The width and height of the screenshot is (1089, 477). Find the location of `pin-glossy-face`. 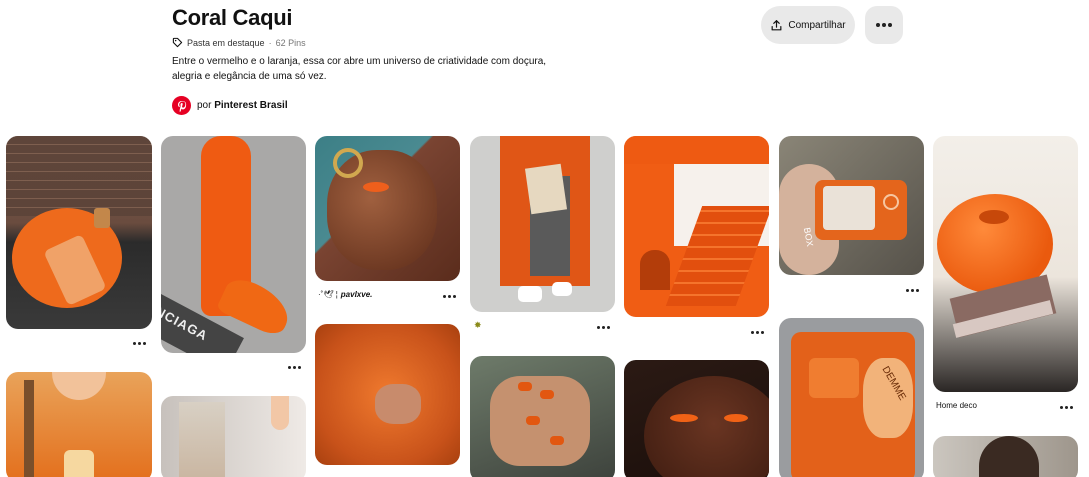

pin-glossy-face is located at coordinates (696, 418).